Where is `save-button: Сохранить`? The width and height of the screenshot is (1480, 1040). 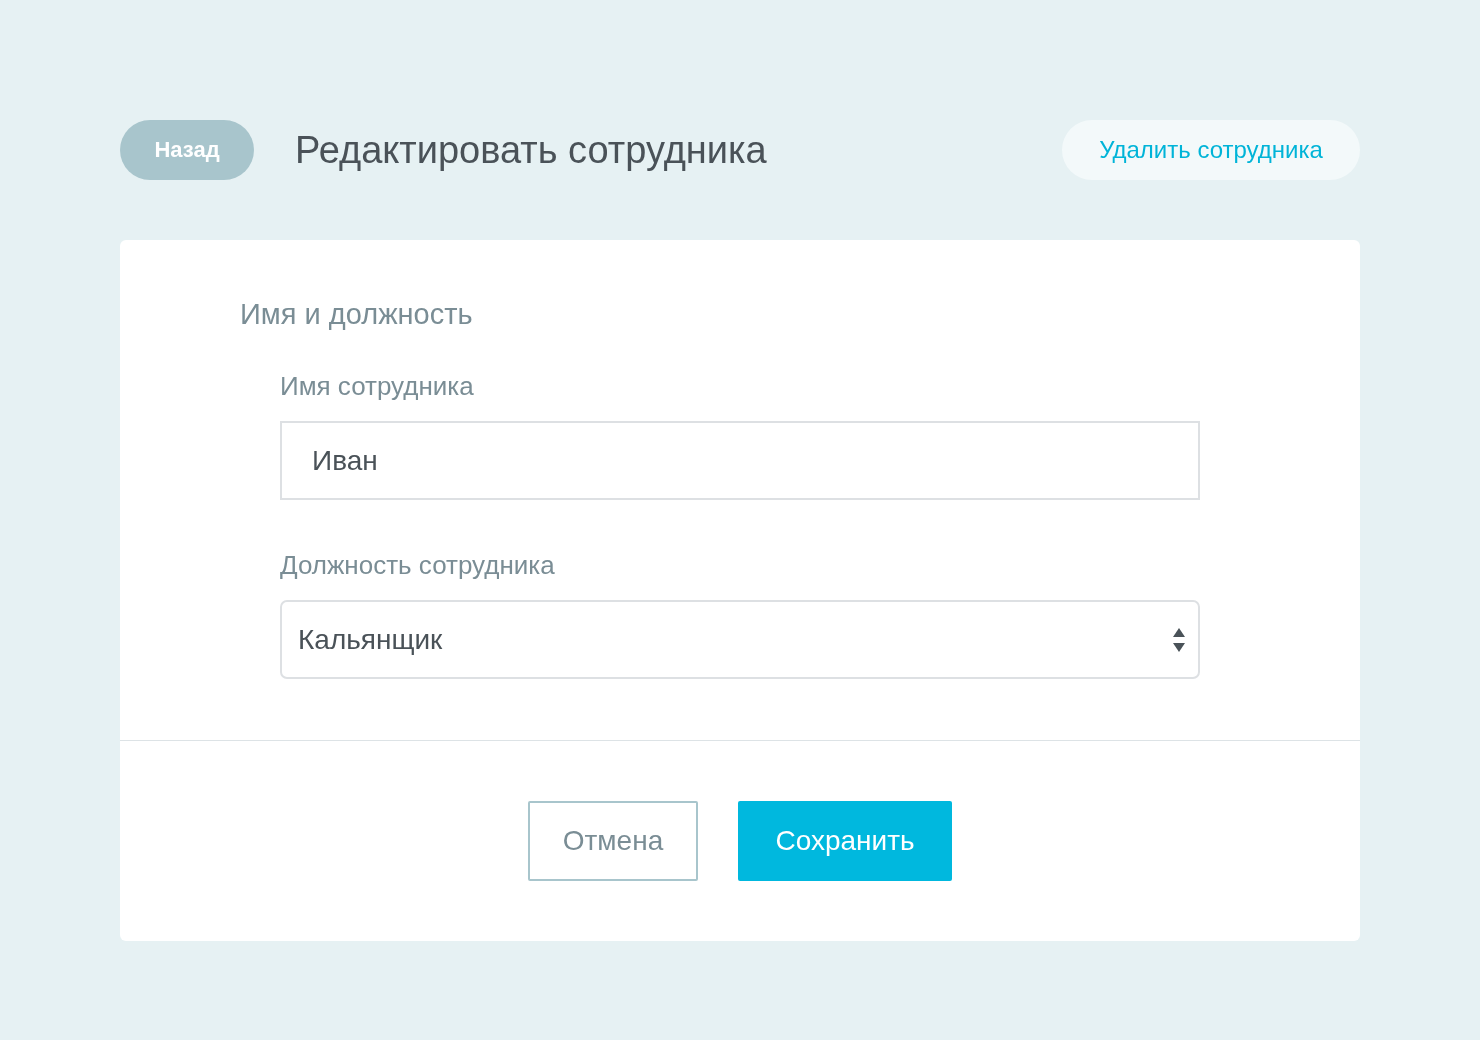 save-button: Сохранить is located at coordinates (845, 841).